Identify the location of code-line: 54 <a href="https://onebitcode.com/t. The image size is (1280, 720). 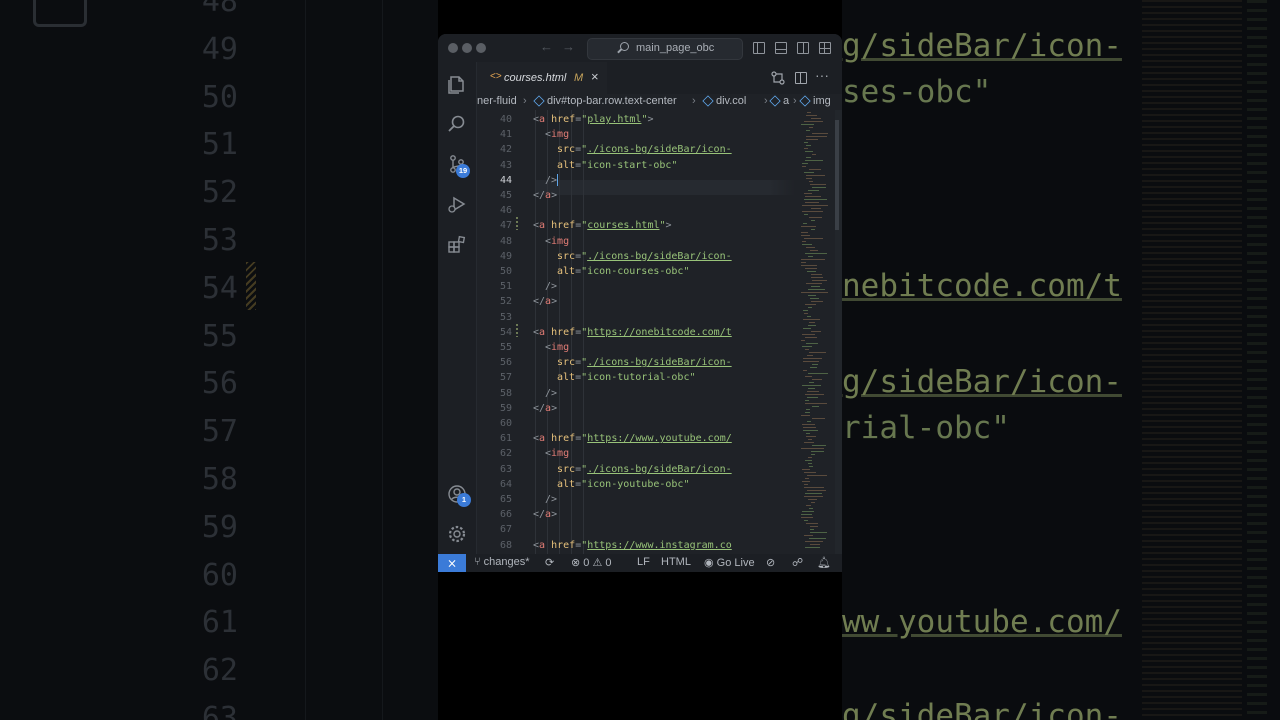
(636, 332).